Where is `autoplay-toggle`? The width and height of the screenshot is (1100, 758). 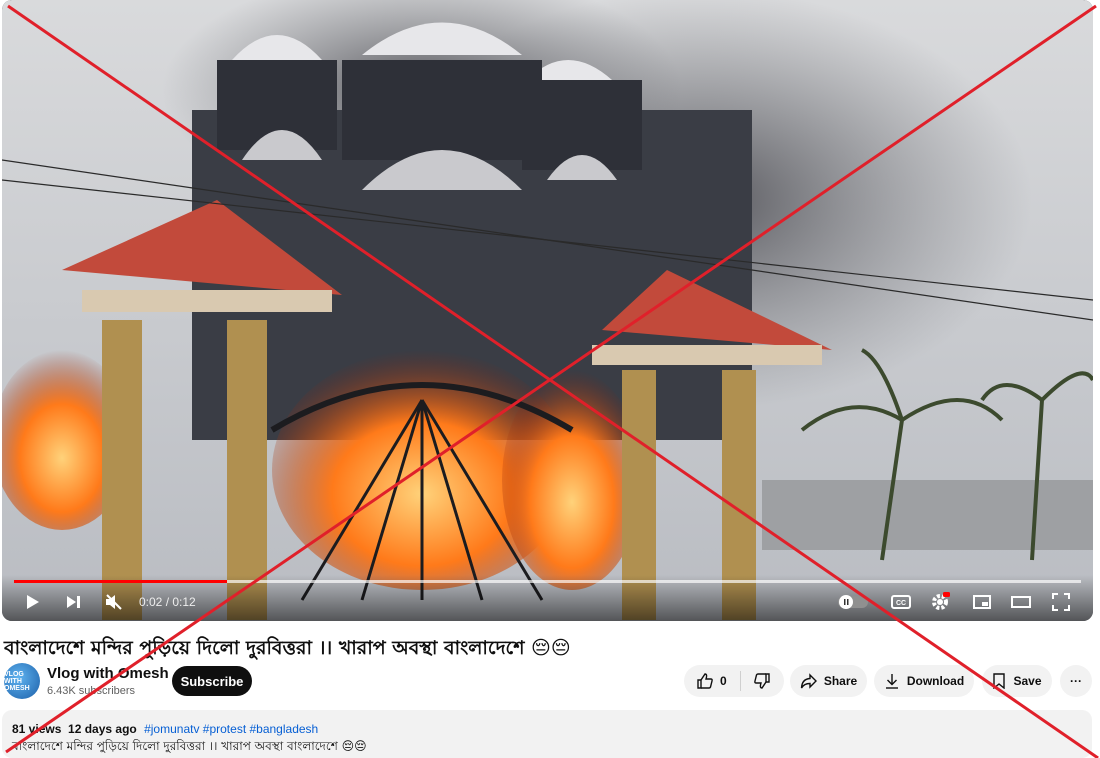 autoplay-toggle is located at coordinates (853, 602).